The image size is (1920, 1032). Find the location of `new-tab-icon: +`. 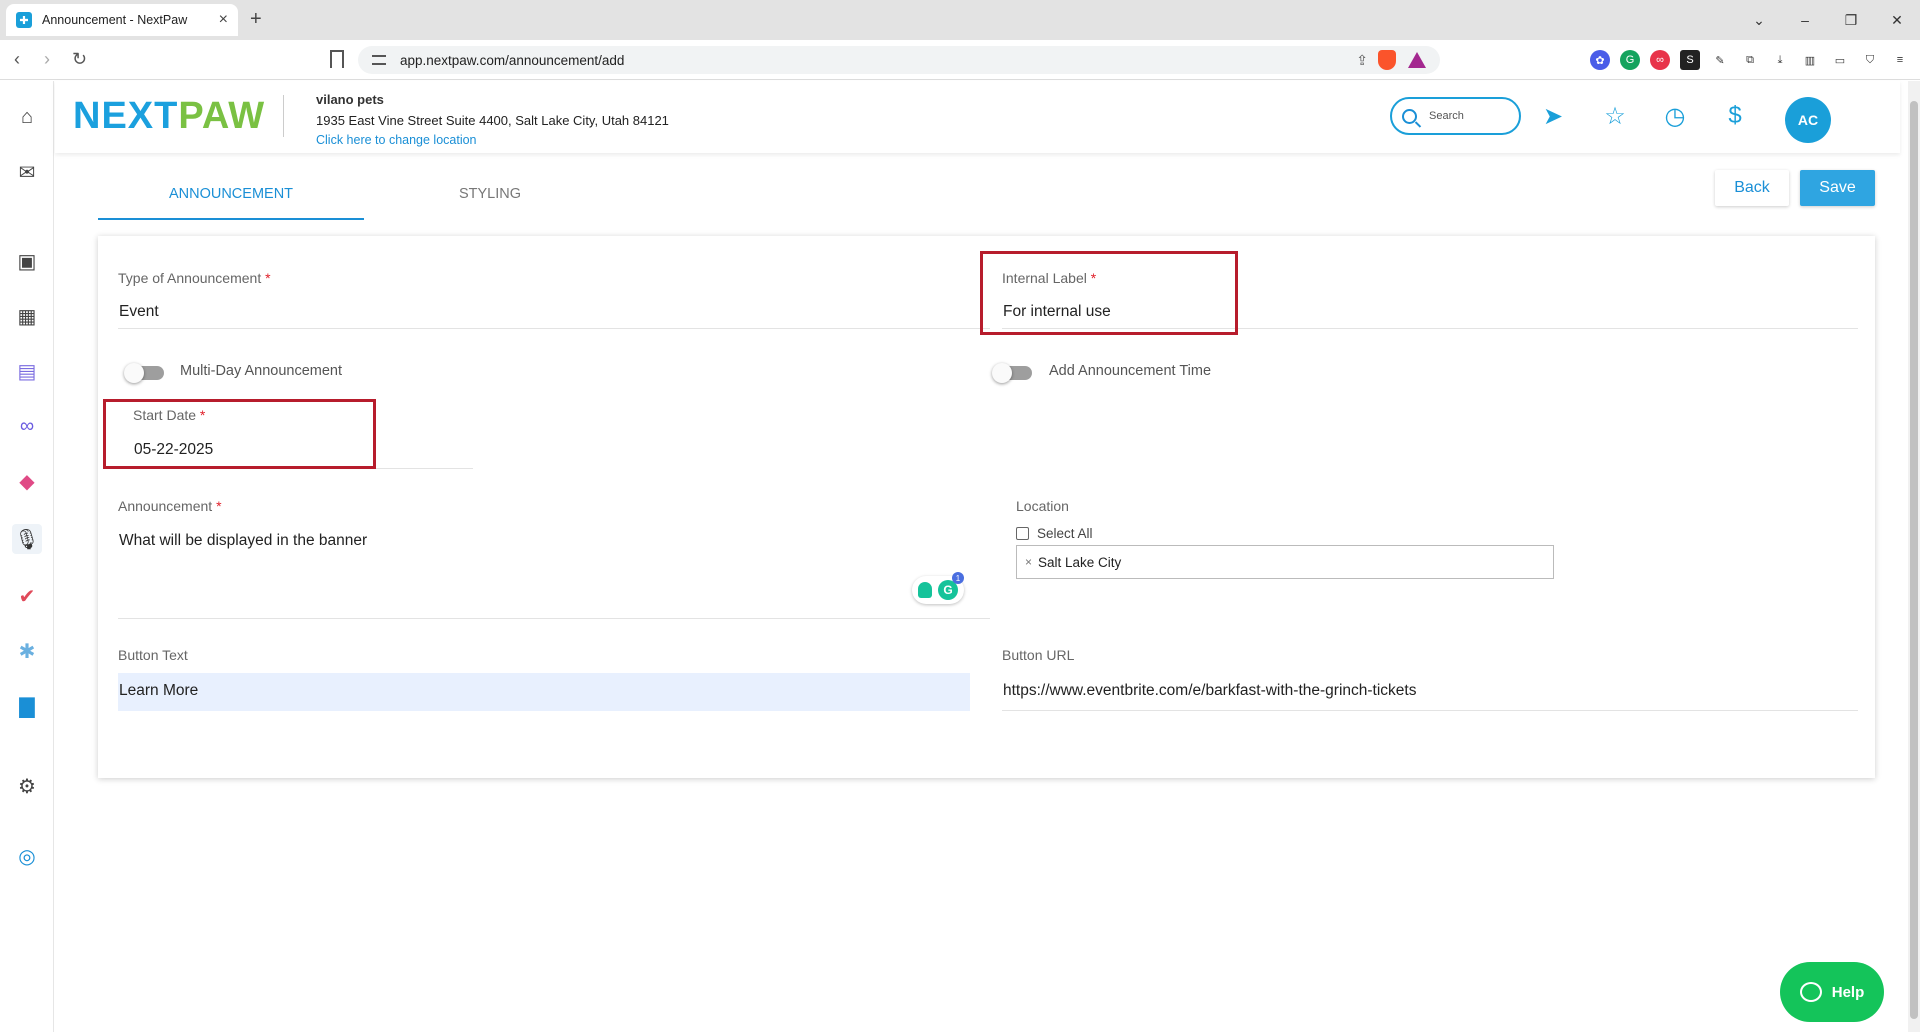

new-tab-icon: + is located at coordinates (256, 19).